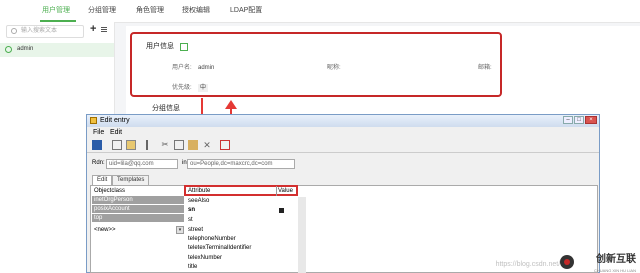 The height and width of the screenshot is (273, 640). What do you see at coordinates (343, 121) in the screenshot?
I see `dialog-titlebar` at bounding box center [343, 121].